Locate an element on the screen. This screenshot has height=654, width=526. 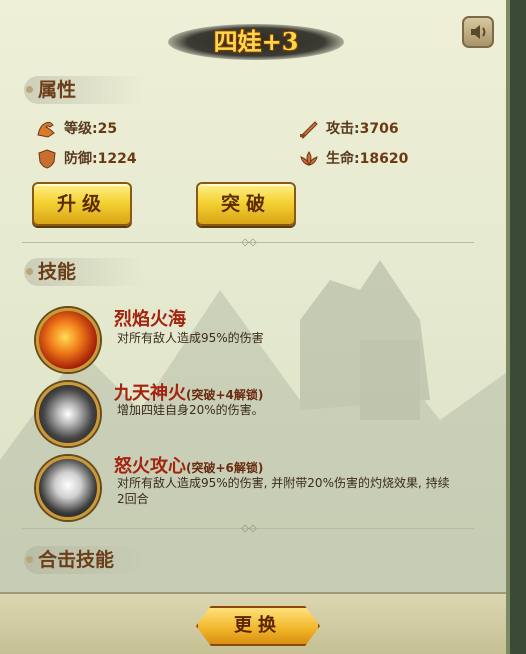
level-value: 25 is located at coordinates (107, 129).